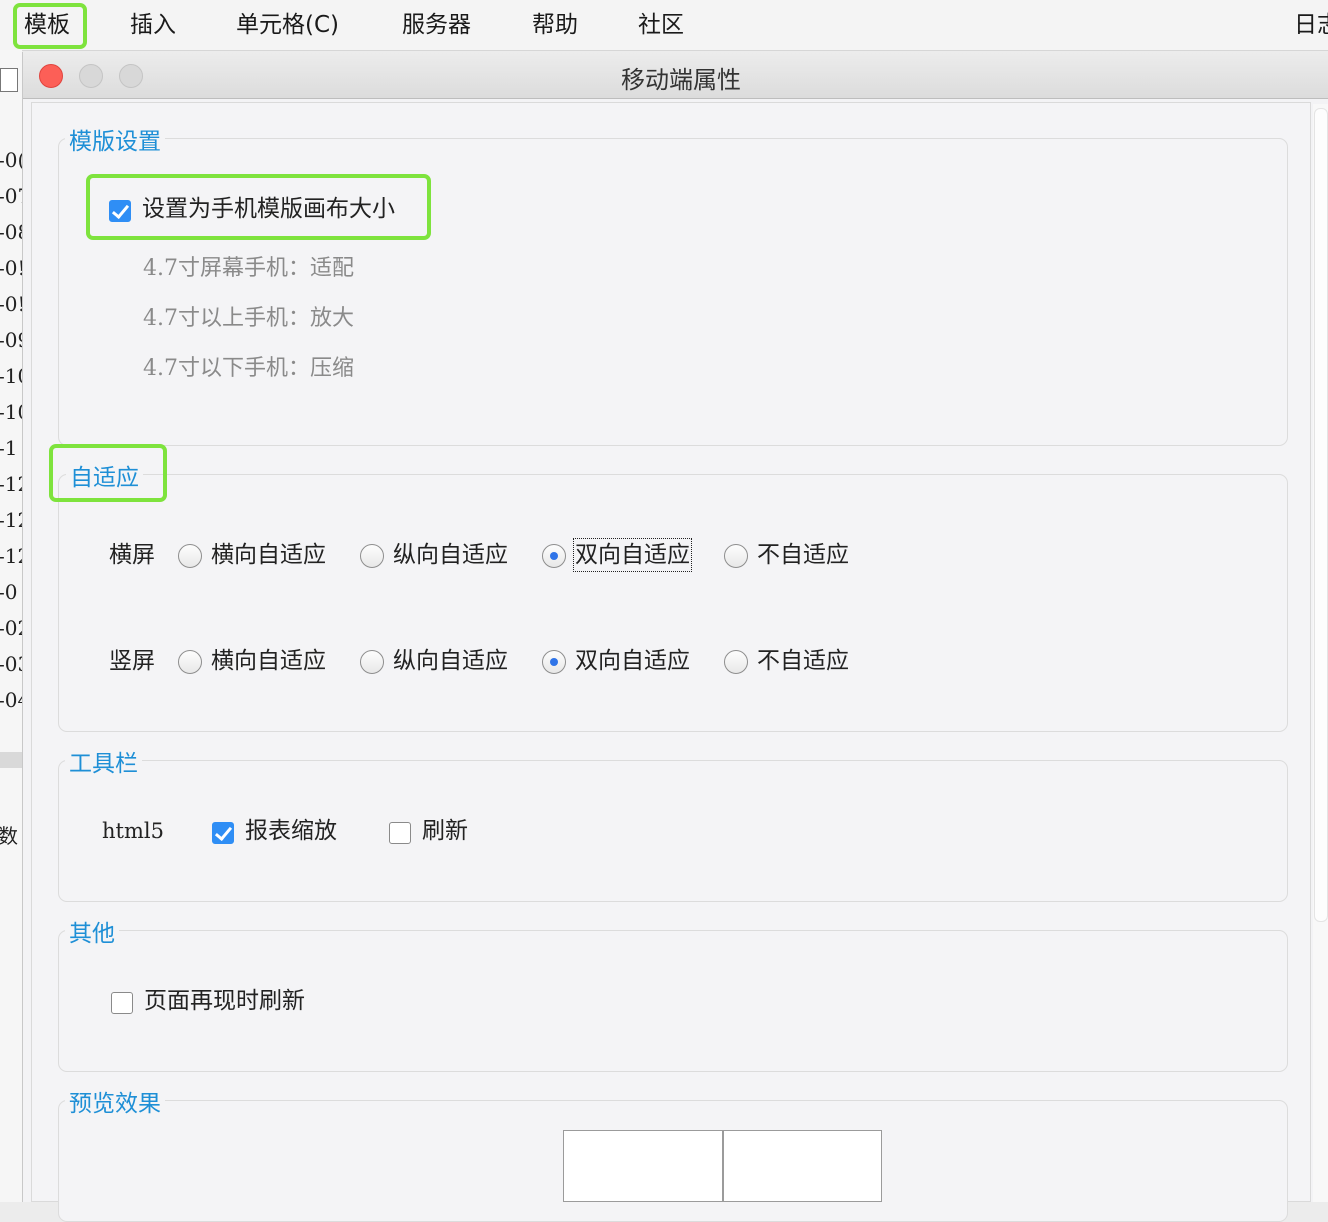  I want to click on portrait-none-radio, so click(736, 662).